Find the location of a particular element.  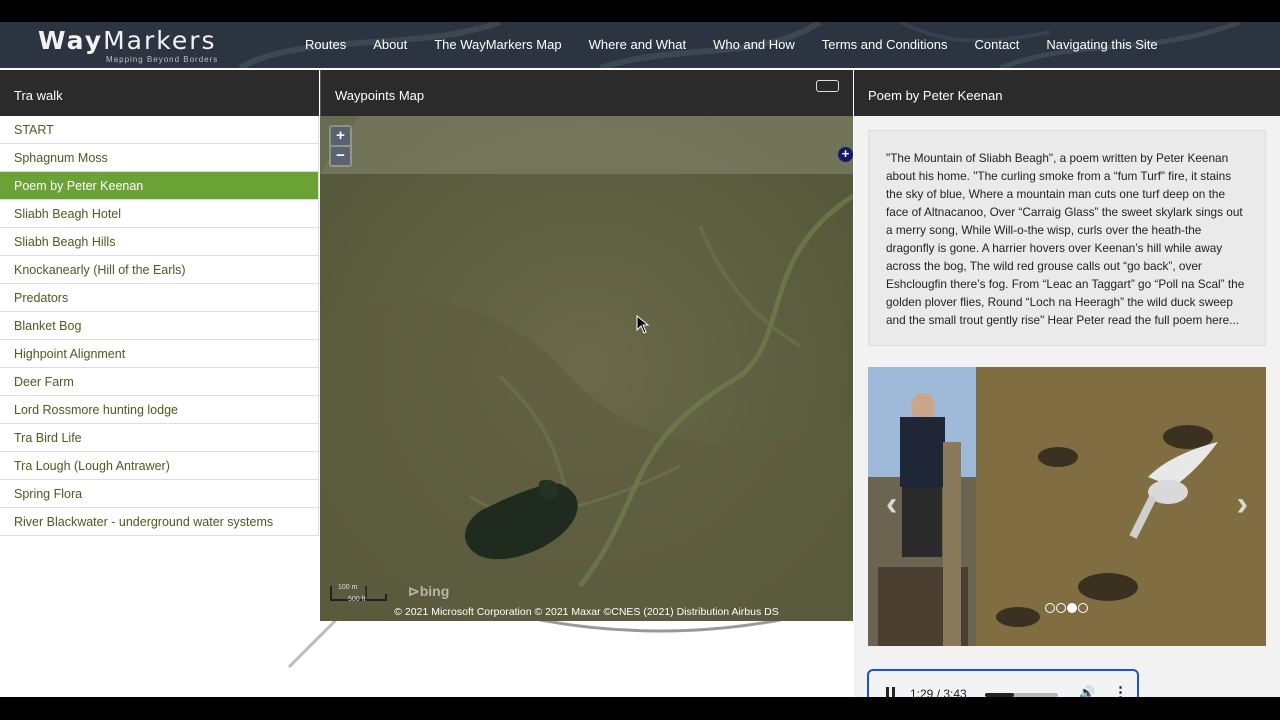

carousel-dot-active is located at coordinates (1072, 608).